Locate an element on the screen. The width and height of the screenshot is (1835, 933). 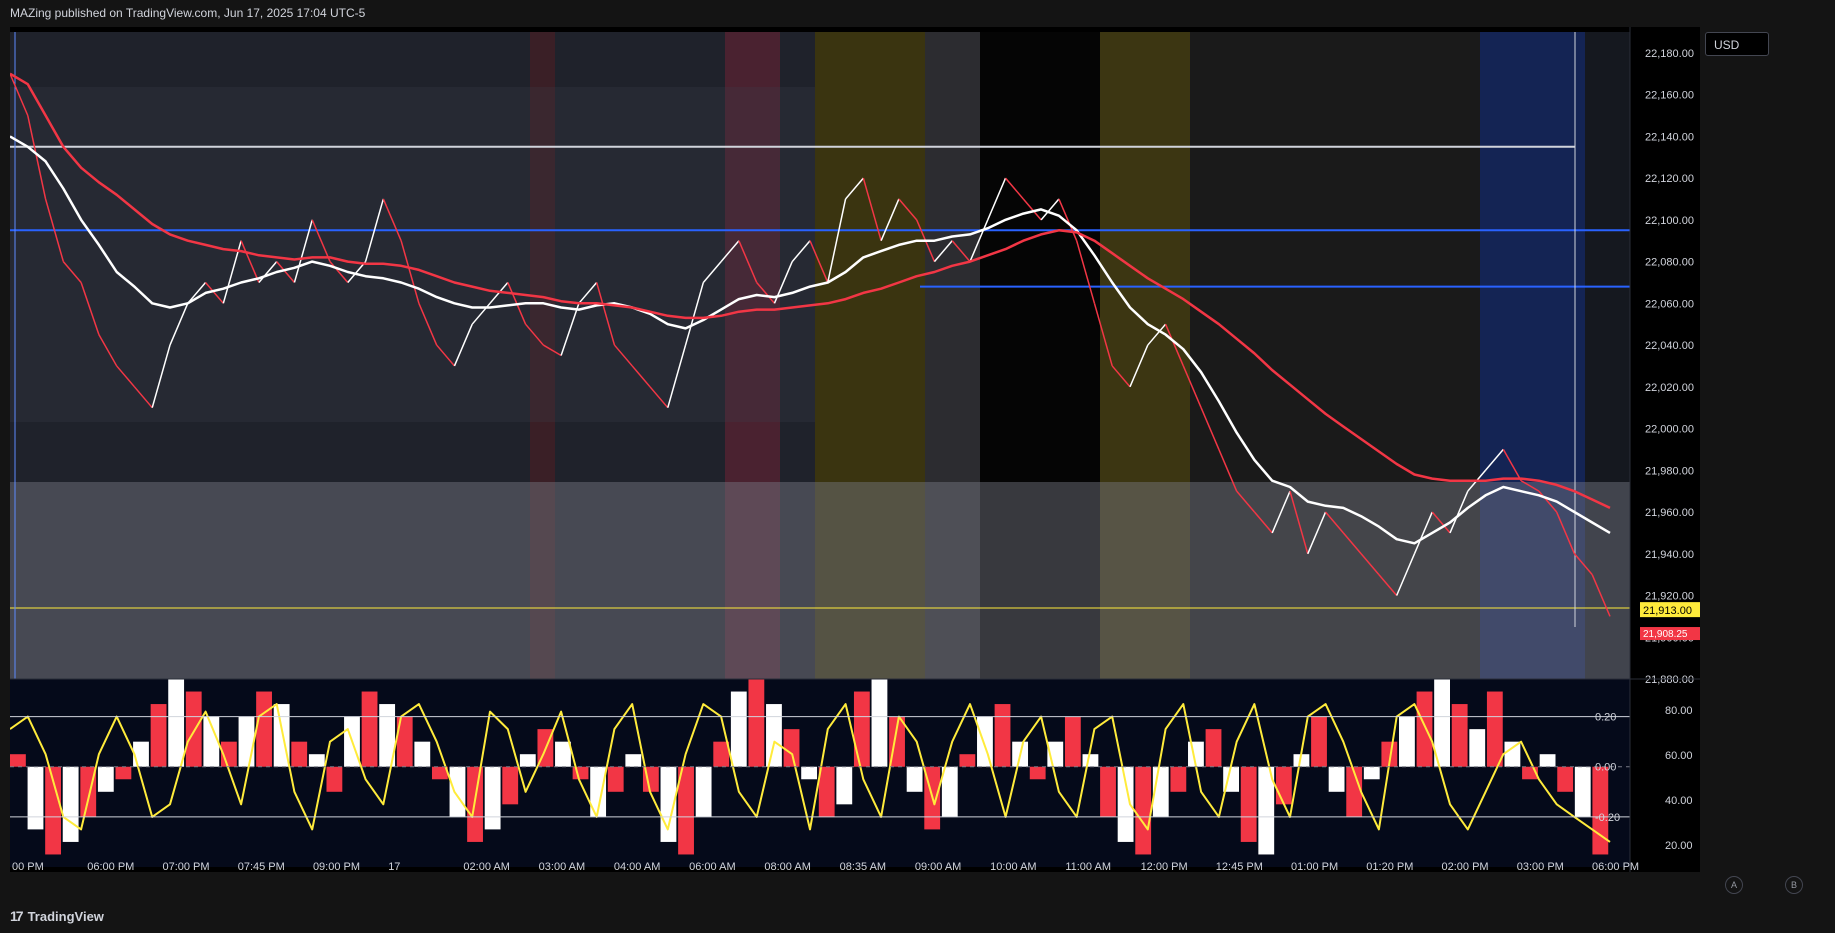
oscillator-right-tick-1: 60.00 is located at coordinates (1679, 756).